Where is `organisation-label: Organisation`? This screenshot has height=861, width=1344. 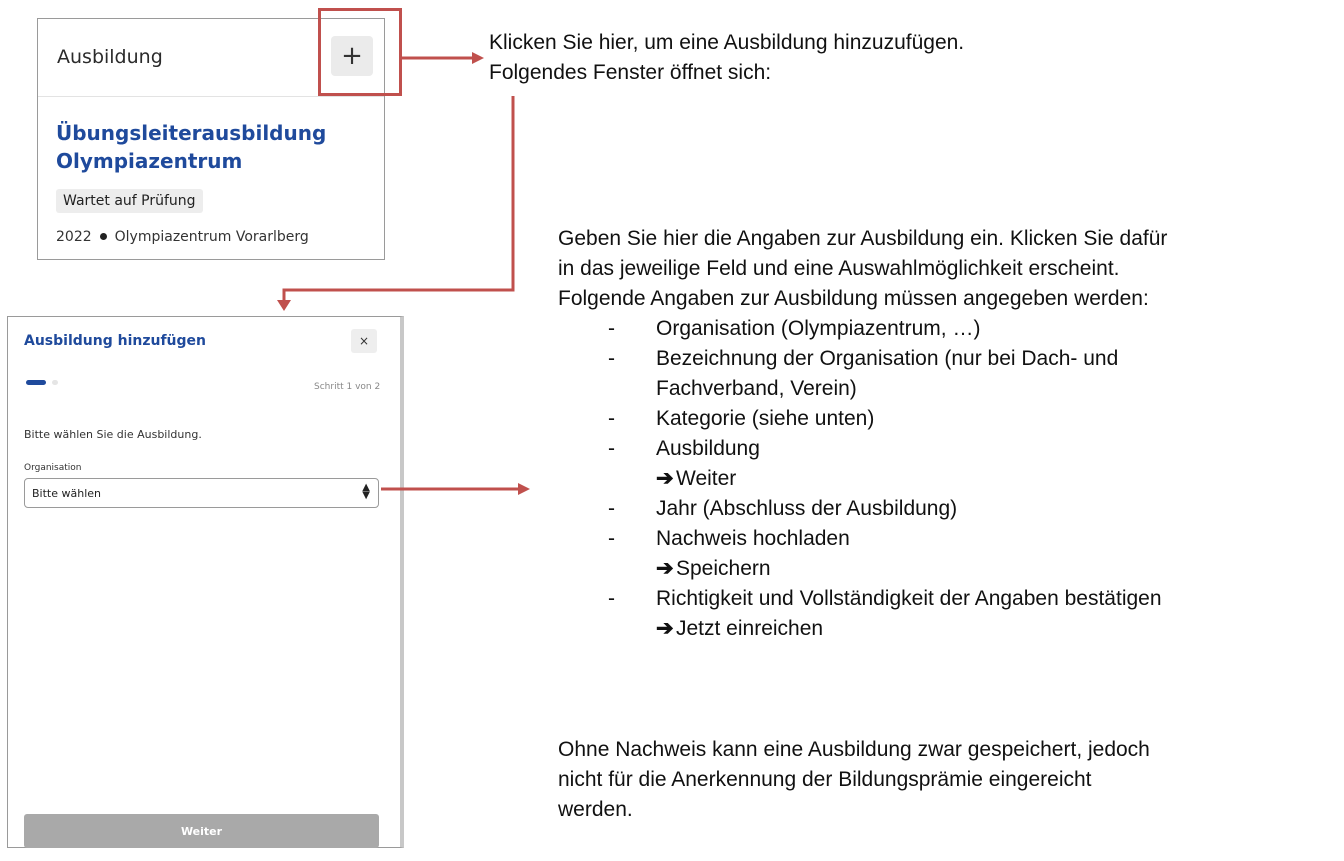
organisation-label: Organisation is located at coordinates (53, 468).